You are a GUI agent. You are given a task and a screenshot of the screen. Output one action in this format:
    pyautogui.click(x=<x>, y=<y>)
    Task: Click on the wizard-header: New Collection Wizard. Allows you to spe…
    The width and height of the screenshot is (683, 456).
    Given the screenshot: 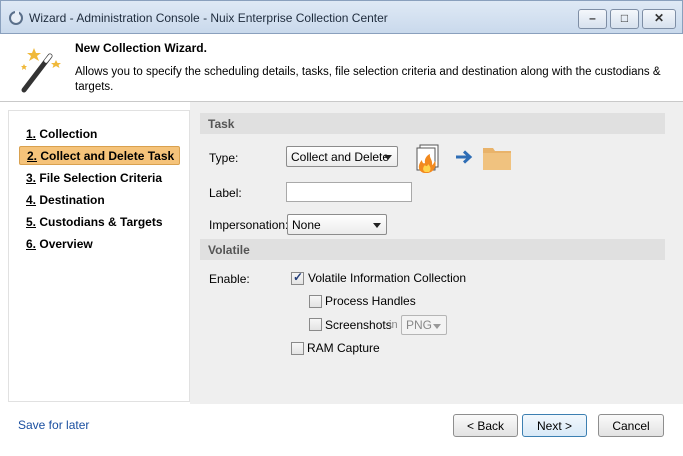 What is the action you would take?
    pyautogui.click(x=341, y=68)
    